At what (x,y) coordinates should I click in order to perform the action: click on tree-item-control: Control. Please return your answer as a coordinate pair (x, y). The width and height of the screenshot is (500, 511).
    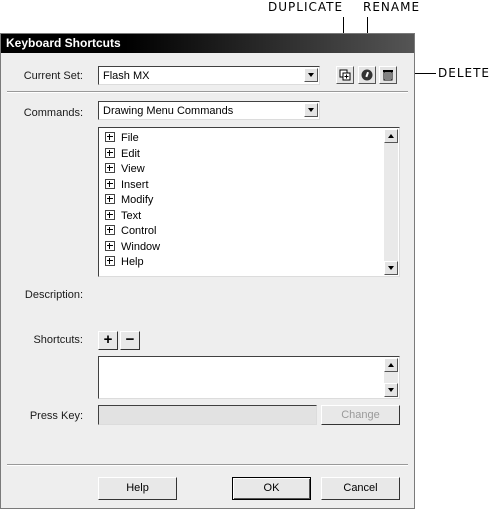
    Looking at the image, I should click on (130, 231).